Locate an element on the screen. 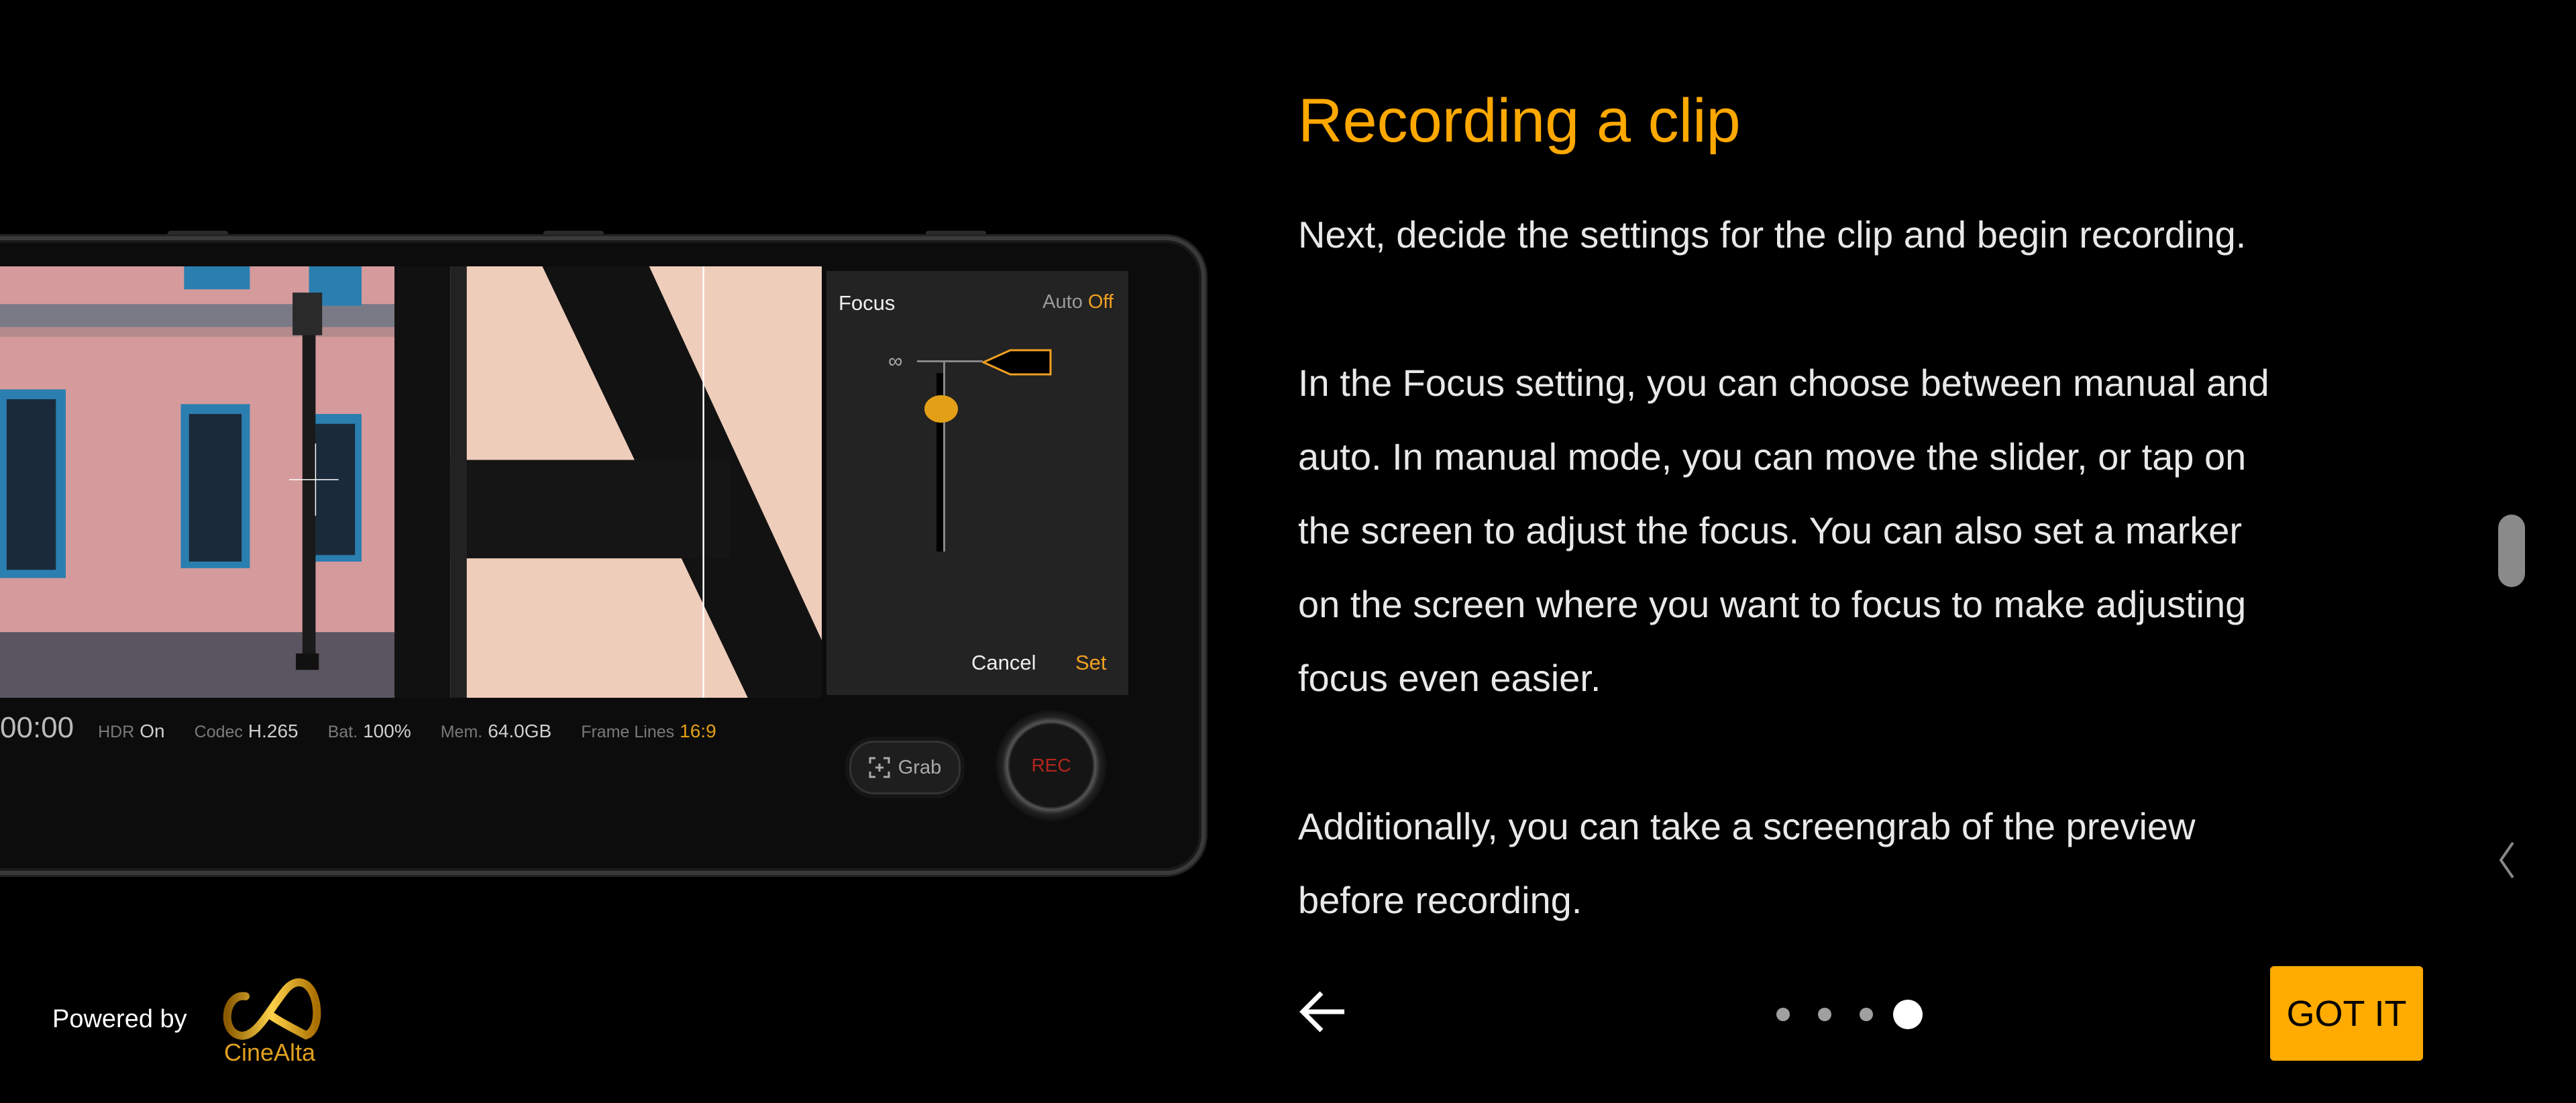  cinealta-logo-icon is located at coordinates (272, 1009).